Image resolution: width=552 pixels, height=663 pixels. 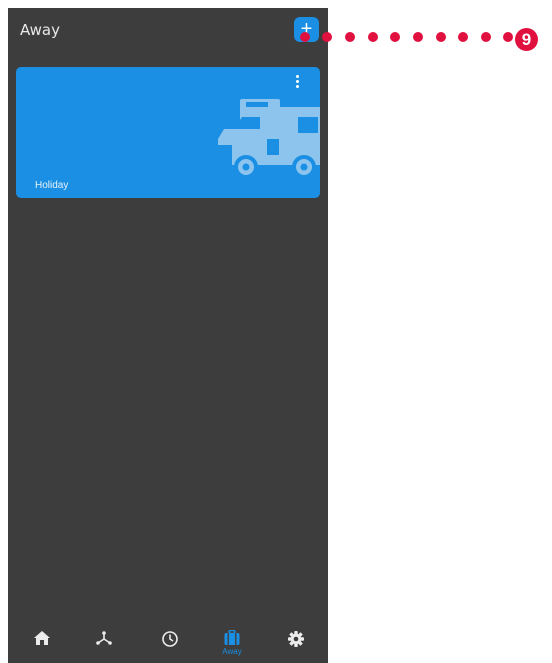 I want to click on network-icon, so click(x=104, y=638).